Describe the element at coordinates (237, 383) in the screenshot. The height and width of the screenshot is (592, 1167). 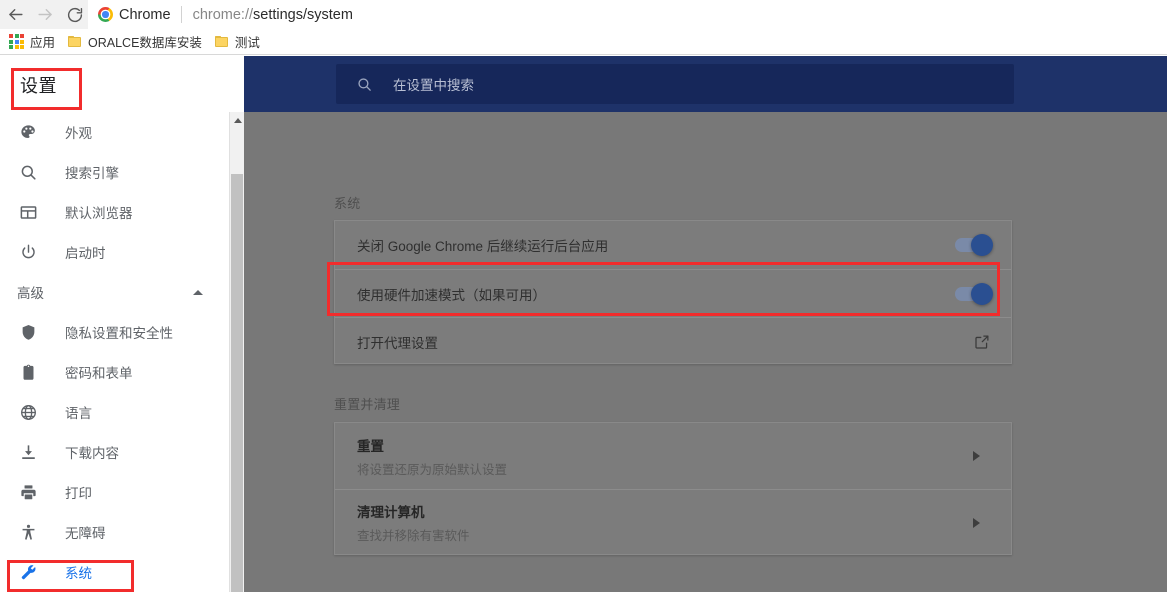
I see `scrollbar-thumb` at that location.